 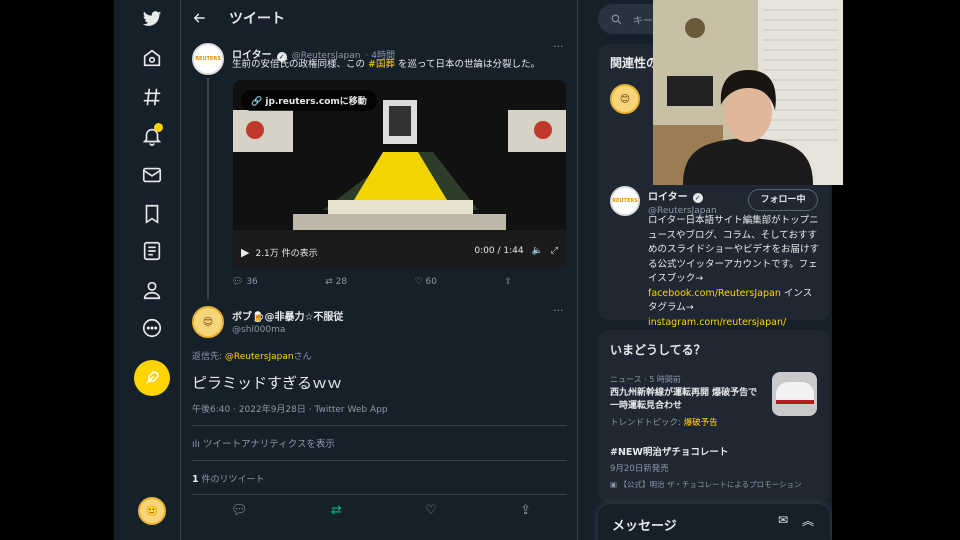 I want to click on reply-author-block: ボブ🍺@非暴力☆不服従 @shi000ma, so click(x=382, y=321).